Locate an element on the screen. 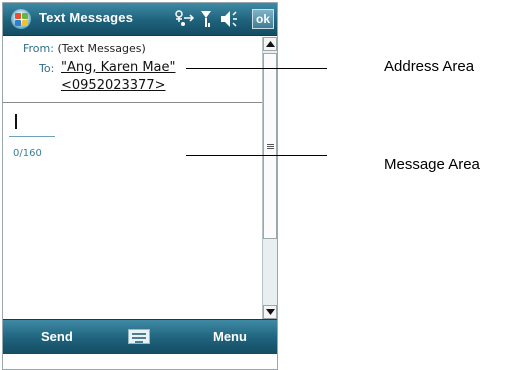 The image size is (532, 370). scroll-up-arrow-icon is located at coordinates (270, 44).